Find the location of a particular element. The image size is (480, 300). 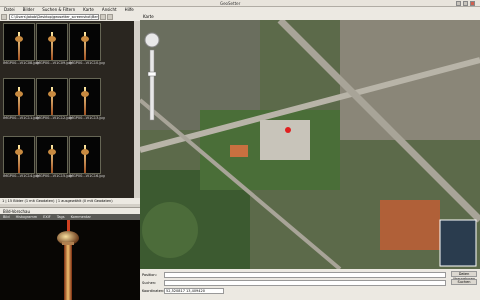

position-input is located at coordinates (305, 274).